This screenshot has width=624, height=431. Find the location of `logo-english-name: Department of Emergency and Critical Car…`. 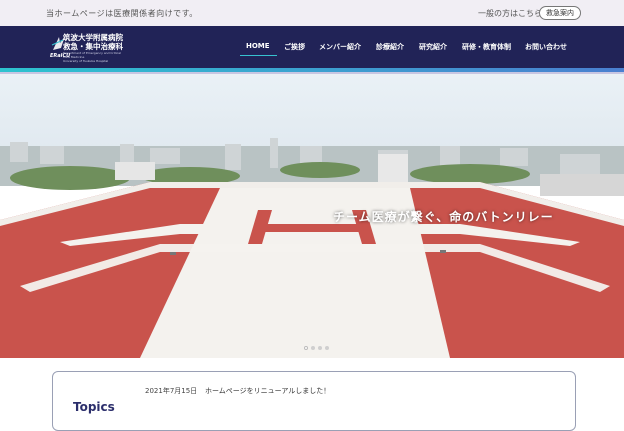

logo-english-name: Department of Emergency and Critical Car… is located at coordinates (93, 57).